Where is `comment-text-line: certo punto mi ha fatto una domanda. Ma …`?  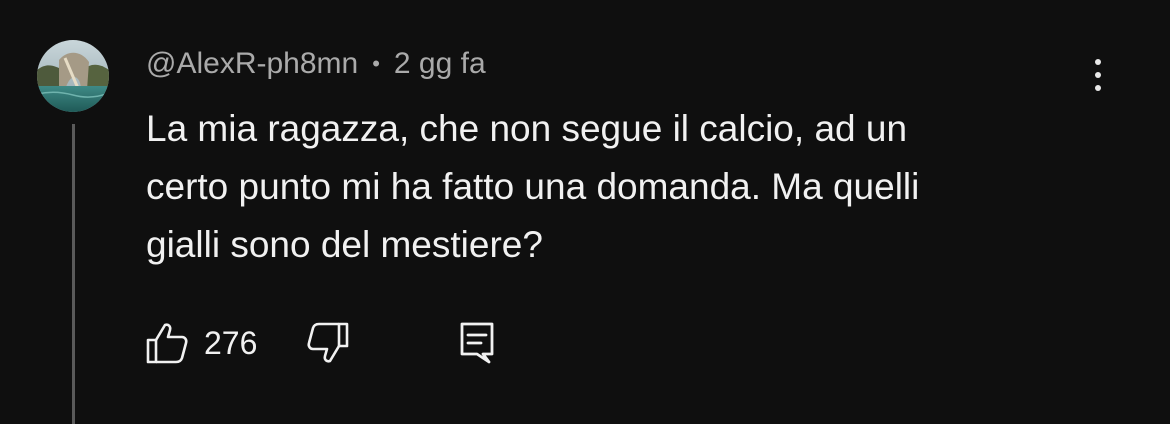
comment-text-line: certo punto mi ha fatto una domanda. Ma … is located at coordinates (533, 186).